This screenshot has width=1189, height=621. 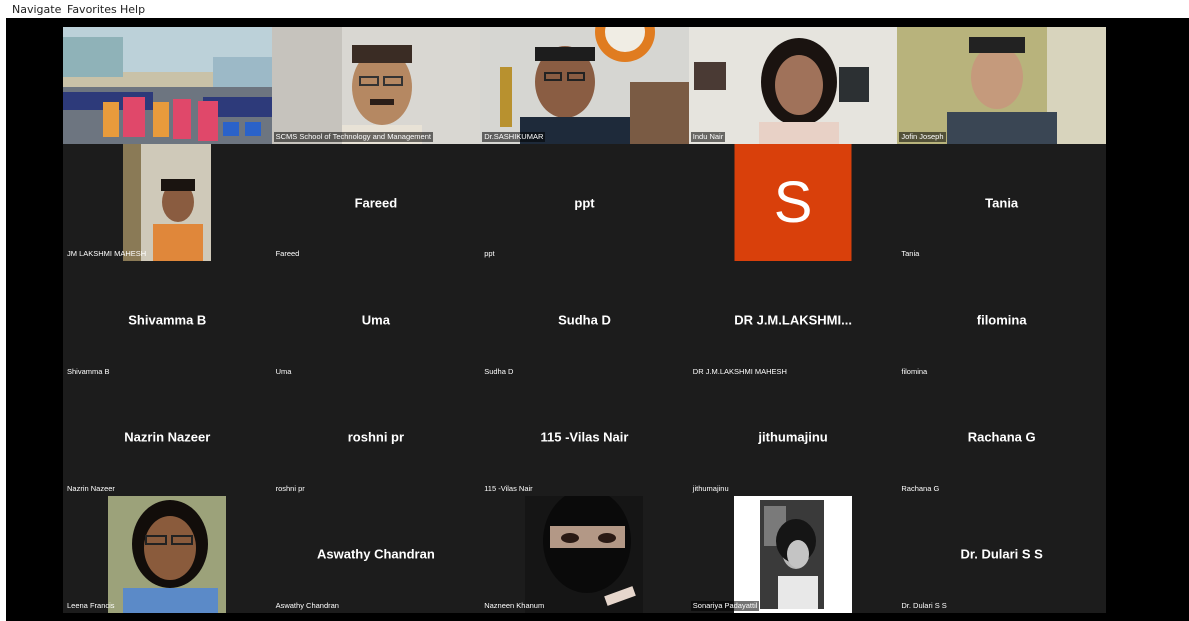 I want to click on participant-name: ppt, so click(x=584, y=203).